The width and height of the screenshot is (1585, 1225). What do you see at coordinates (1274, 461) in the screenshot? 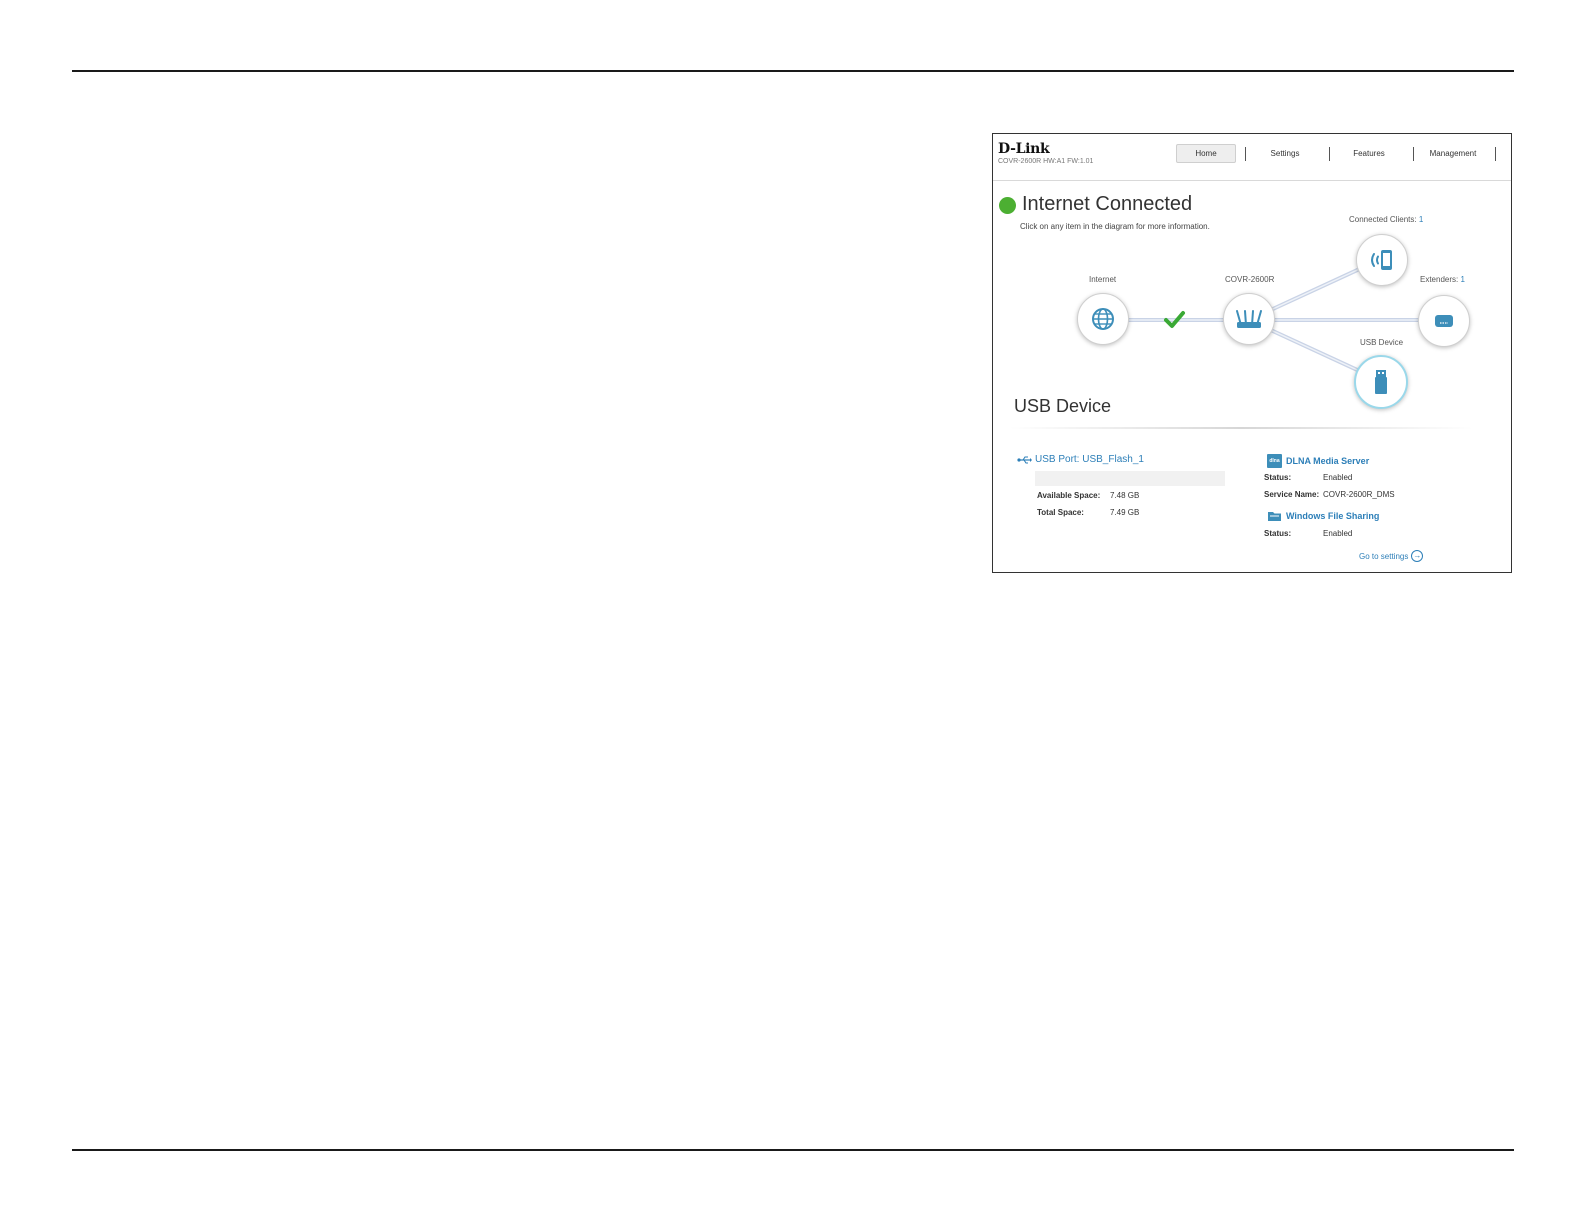
I see `dlna-icon: dlna` at bounding box center [1274, 461].